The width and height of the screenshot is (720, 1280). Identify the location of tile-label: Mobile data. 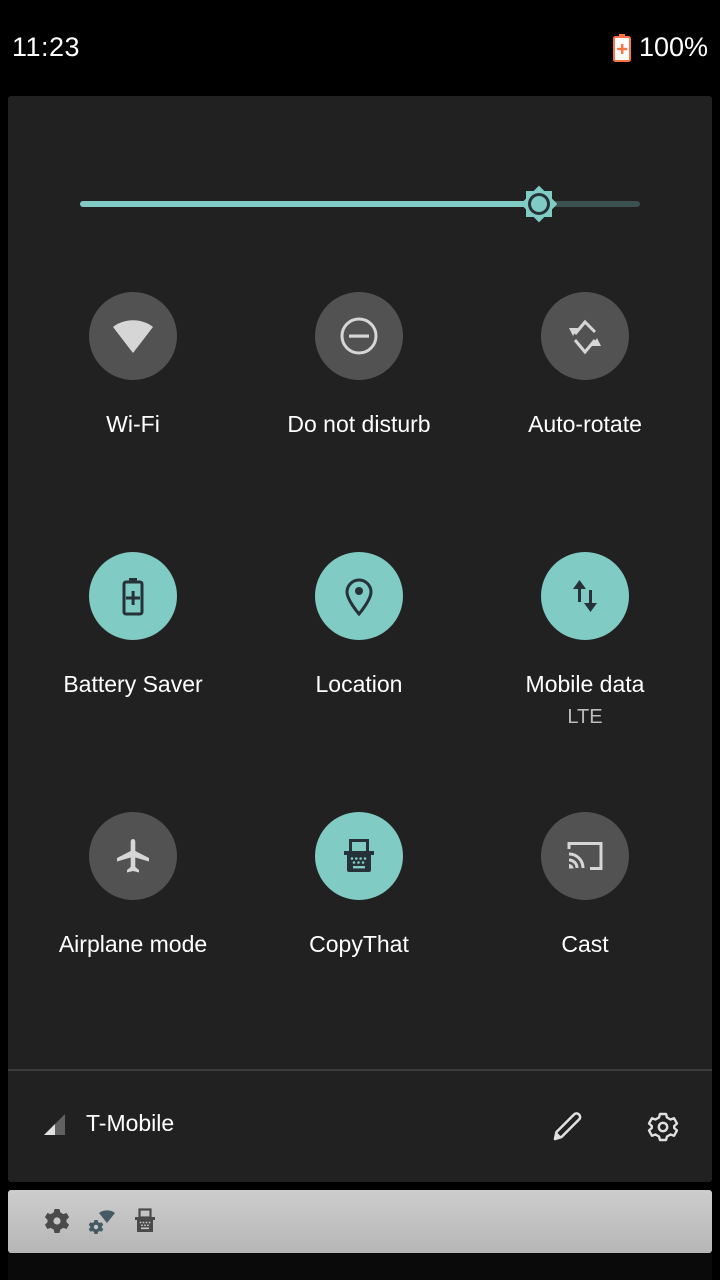
(585, 684).